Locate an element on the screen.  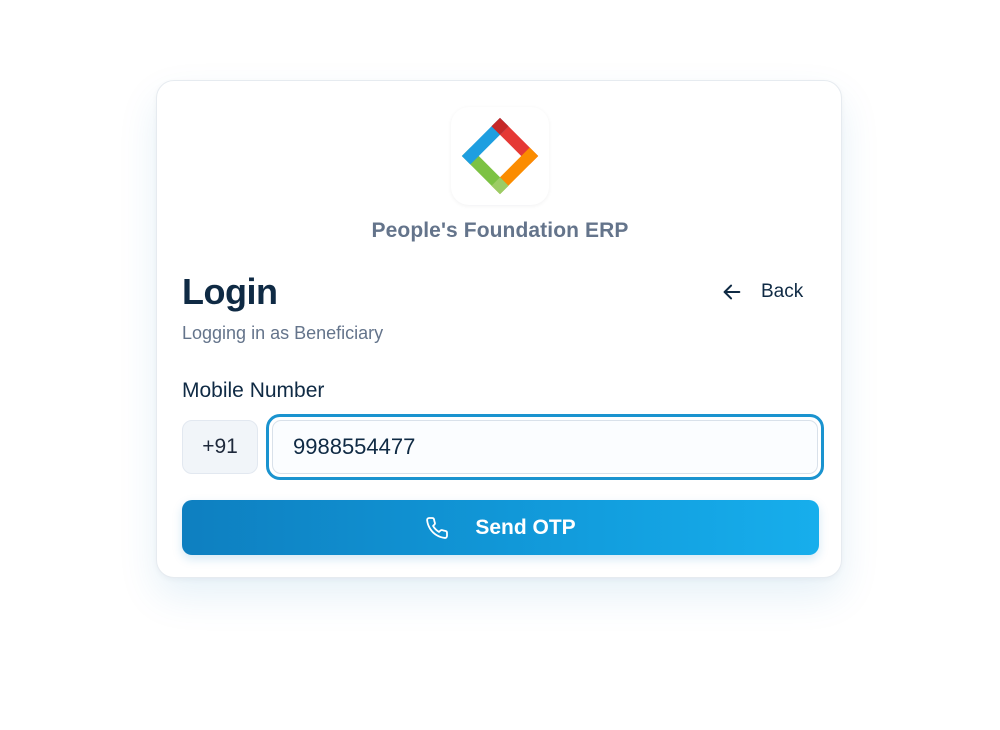
org-logo-mark is located at coordinates (500, 156).